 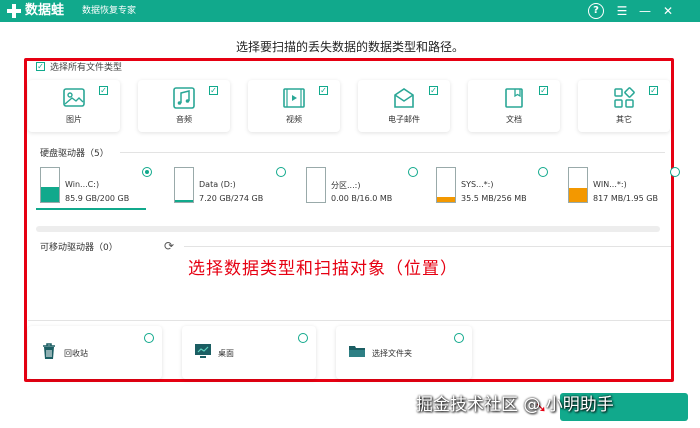 What do you see at coordinates (76, 353) in the screenshot?
I see `location-label: 回收站` at bounding box center [76, 353].